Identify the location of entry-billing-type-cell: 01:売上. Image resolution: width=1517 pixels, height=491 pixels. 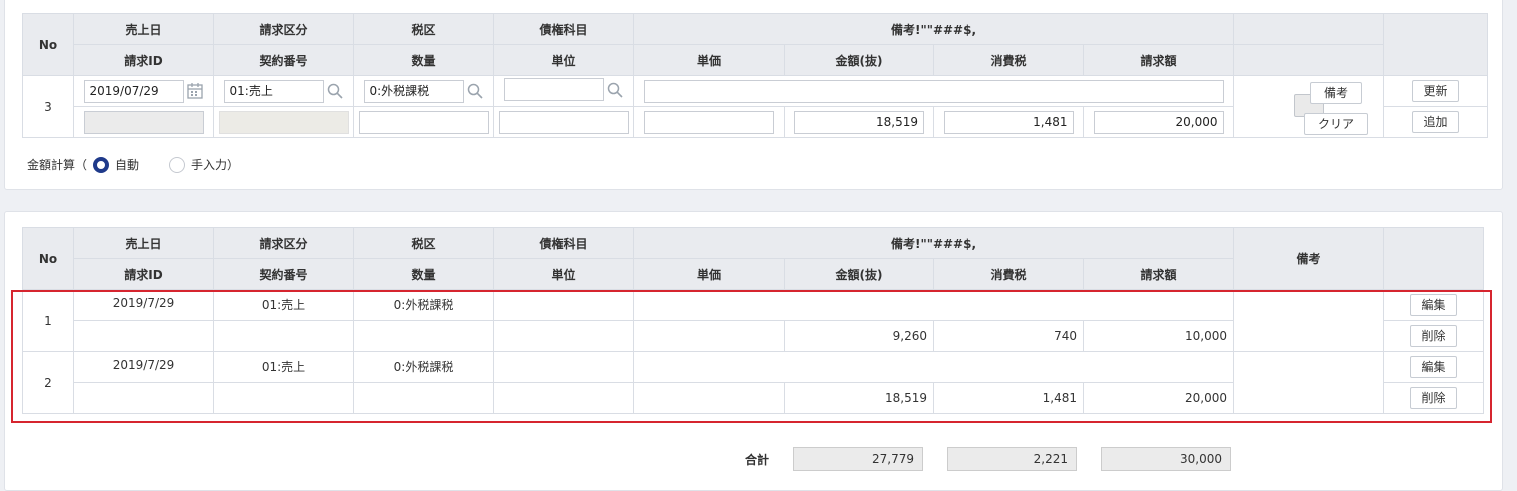
(283, 91).